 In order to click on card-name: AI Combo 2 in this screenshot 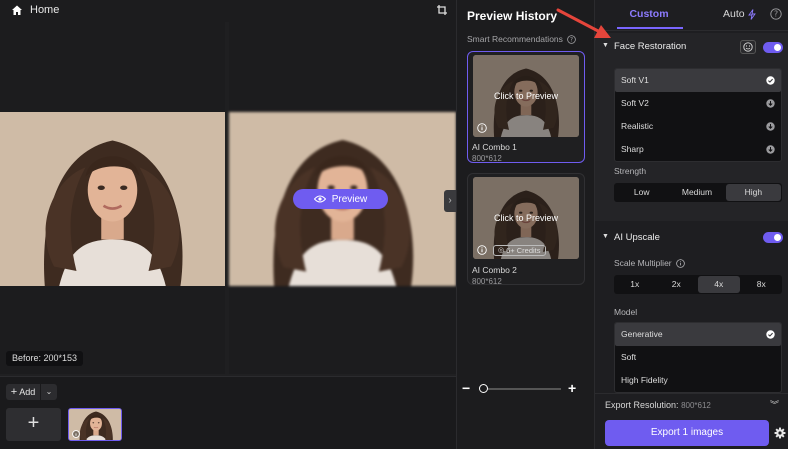, I will do `click(494, 270)`.